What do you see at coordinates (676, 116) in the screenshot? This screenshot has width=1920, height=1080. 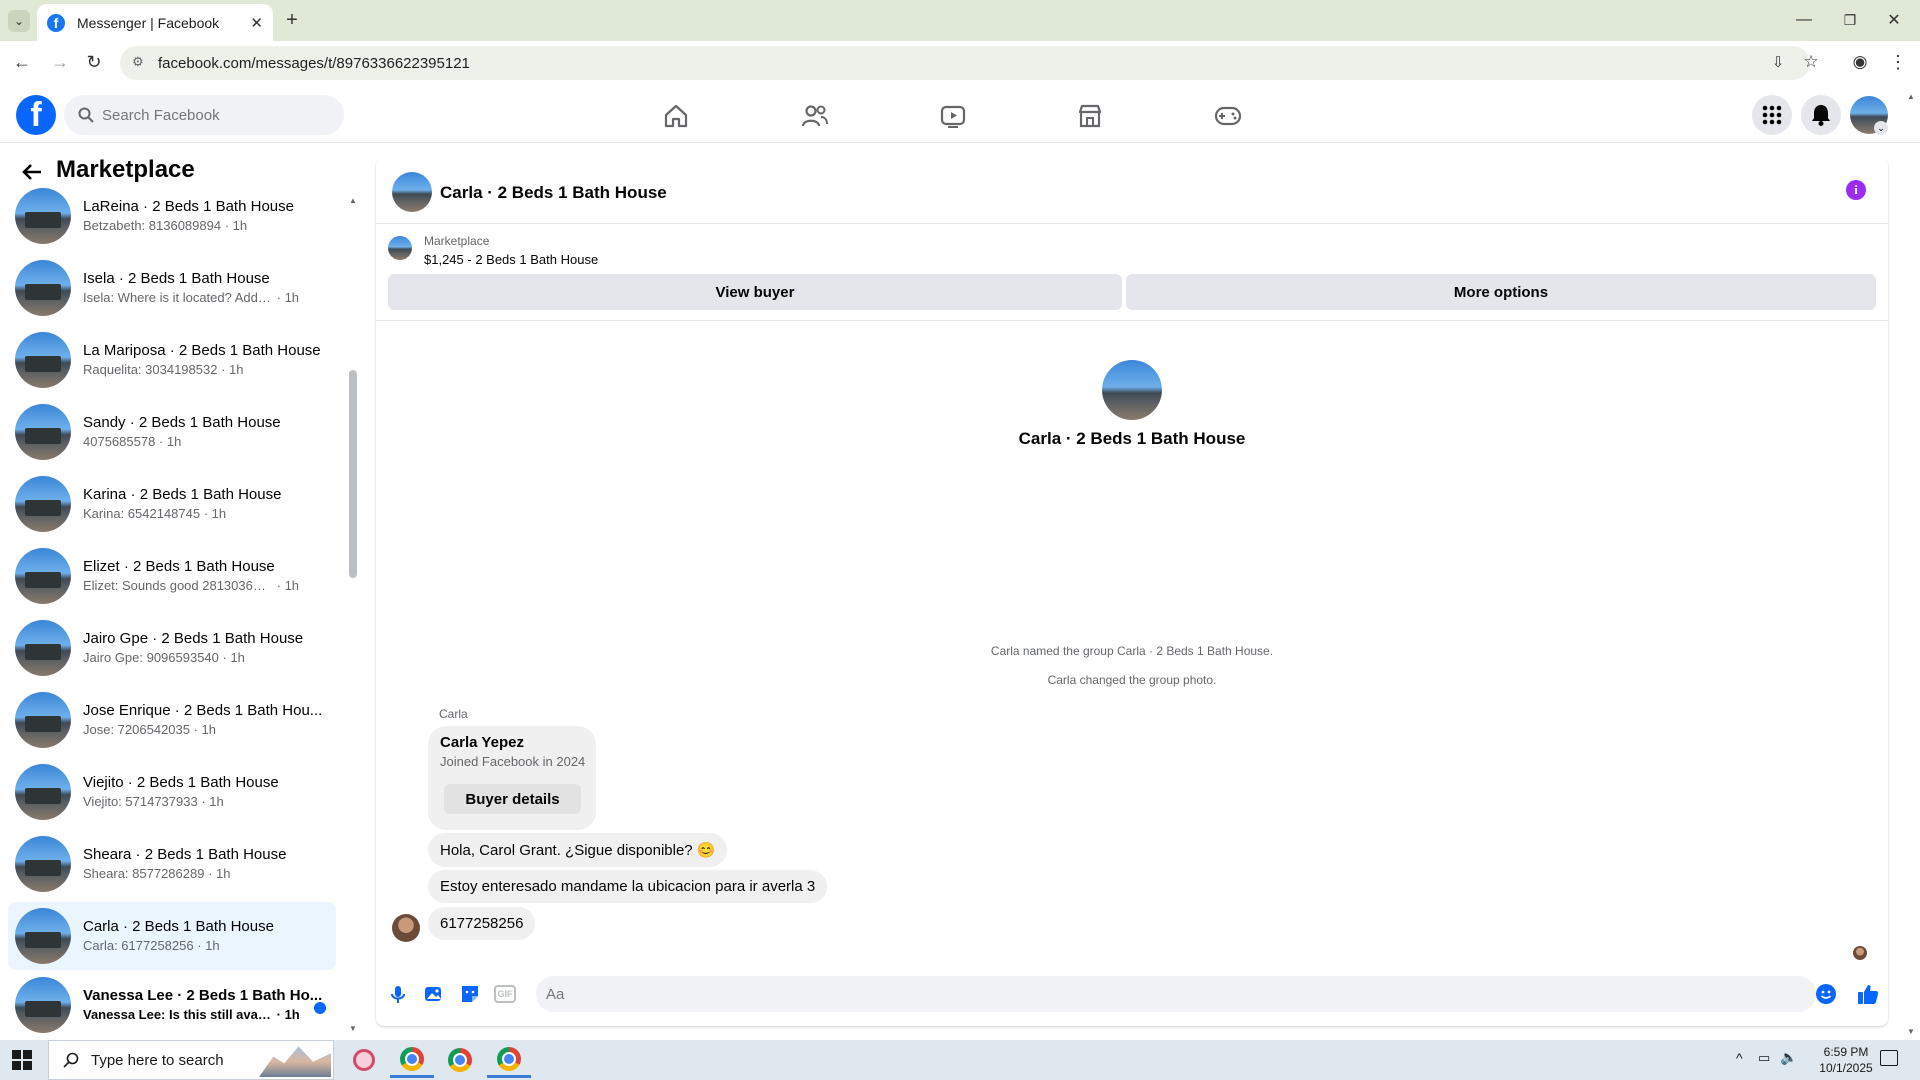 I see `nav-home-icon` at bounding box center [676, 116].